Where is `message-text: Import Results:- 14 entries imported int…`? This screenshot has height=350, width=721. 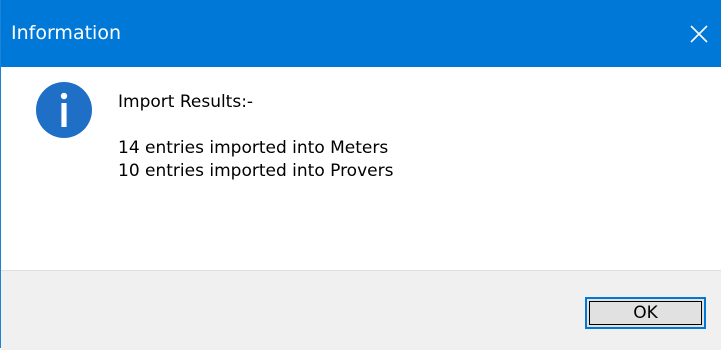 message-text: Import Results:- 14 entries imported int… is located at coordinates (255, 137).